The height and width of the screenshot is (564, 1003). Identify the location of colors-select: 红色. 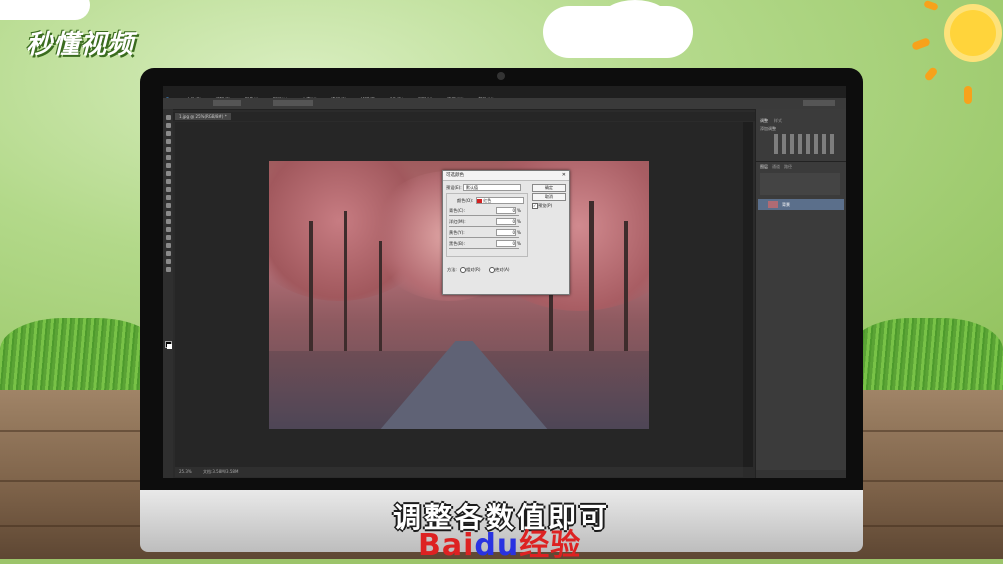
(500, 200).